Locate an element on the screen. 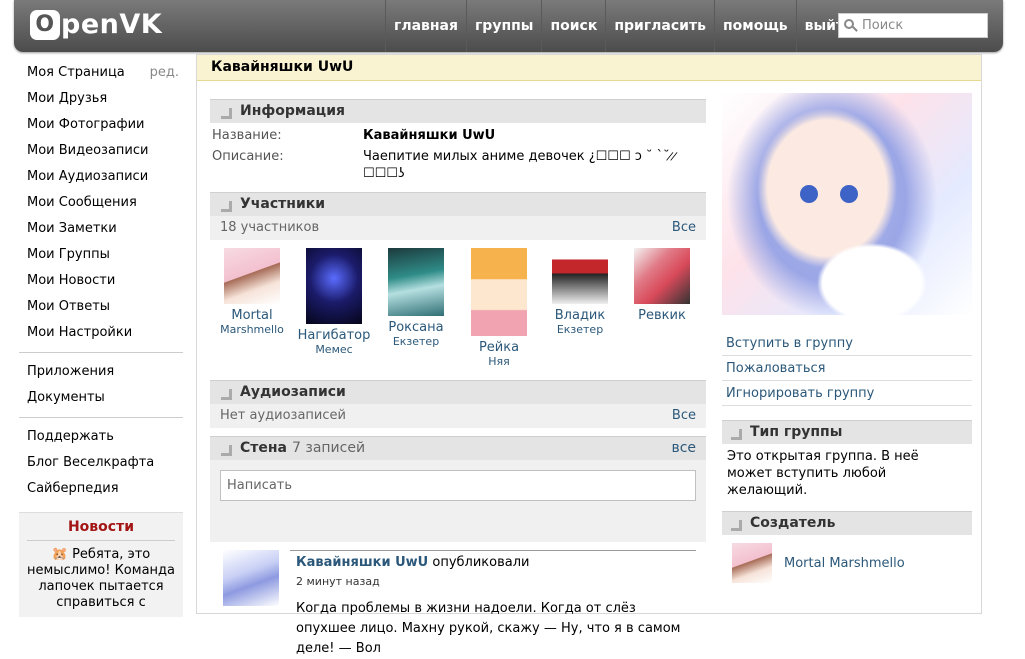 The image size is (1025, 659). members-count: 18 участников is located at coordinates (270, 227).